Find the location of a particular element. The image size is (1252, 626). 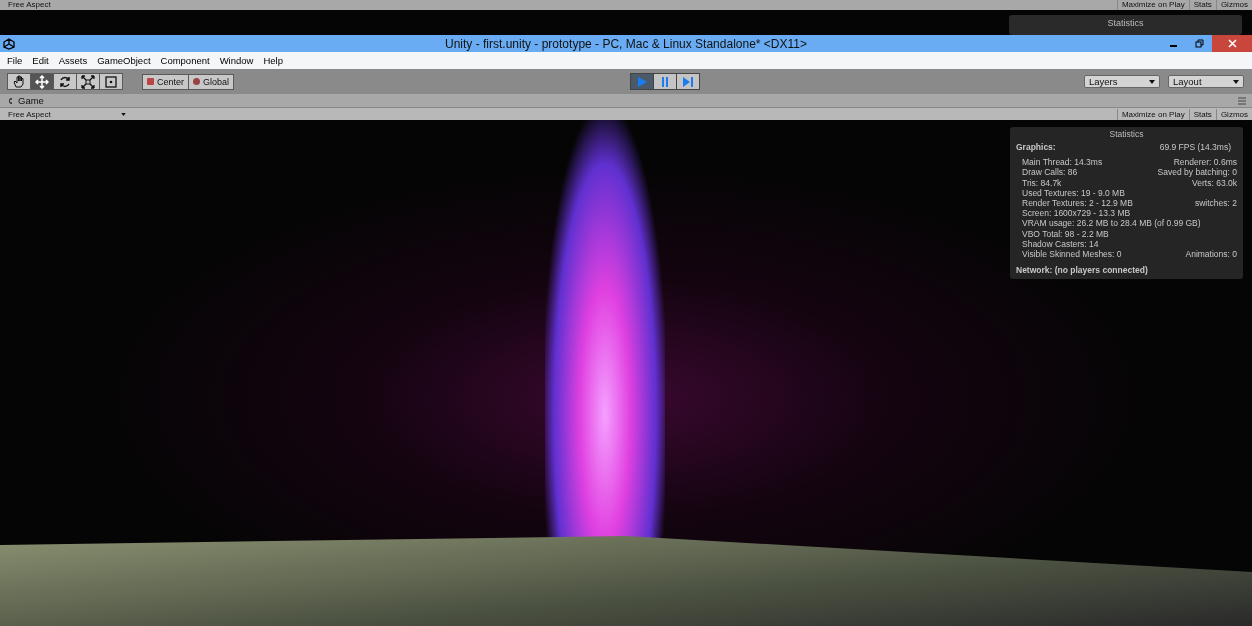

rect-tool-icon is located at coordinates (111, 81).